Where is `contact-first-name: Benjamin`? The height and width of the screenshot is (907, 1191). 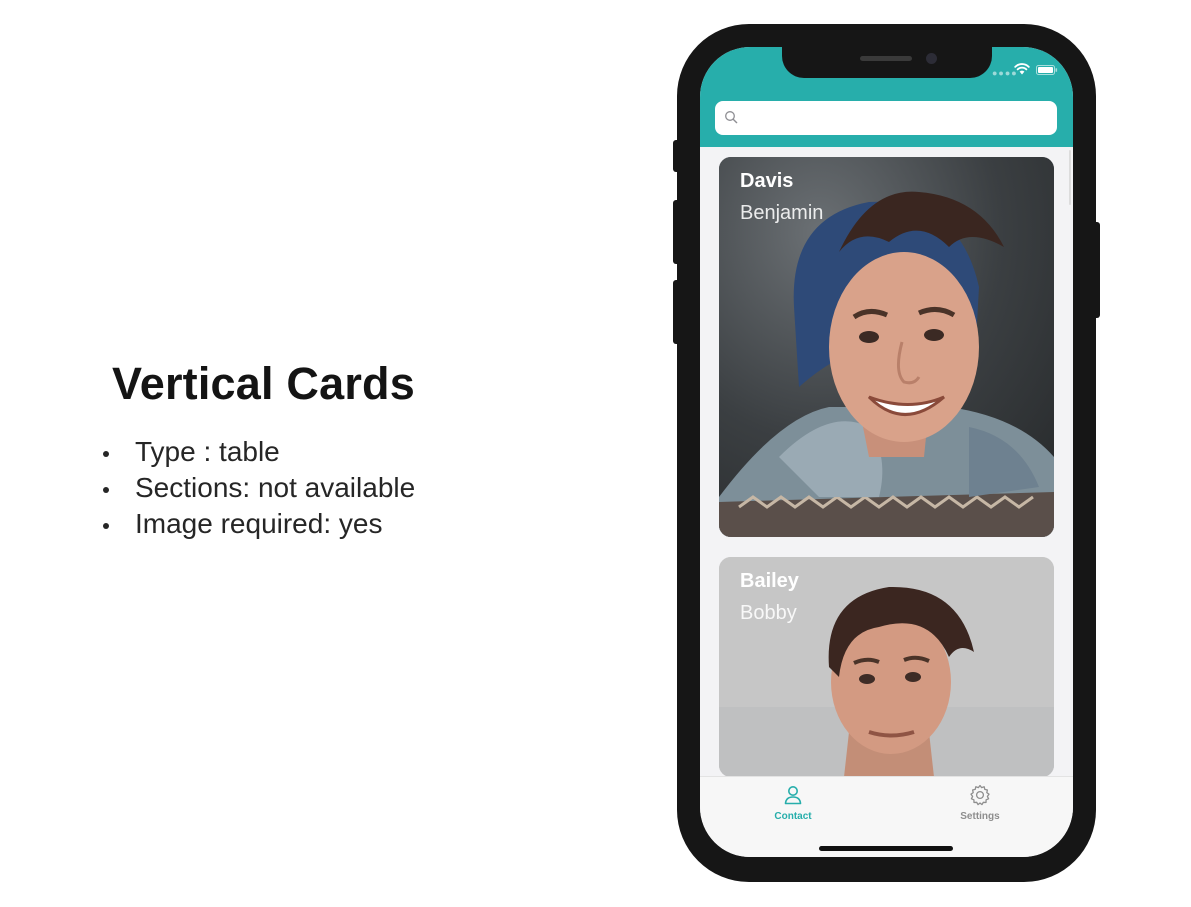 contact-first-name: Benjamin is located at coordinates (782, 213).